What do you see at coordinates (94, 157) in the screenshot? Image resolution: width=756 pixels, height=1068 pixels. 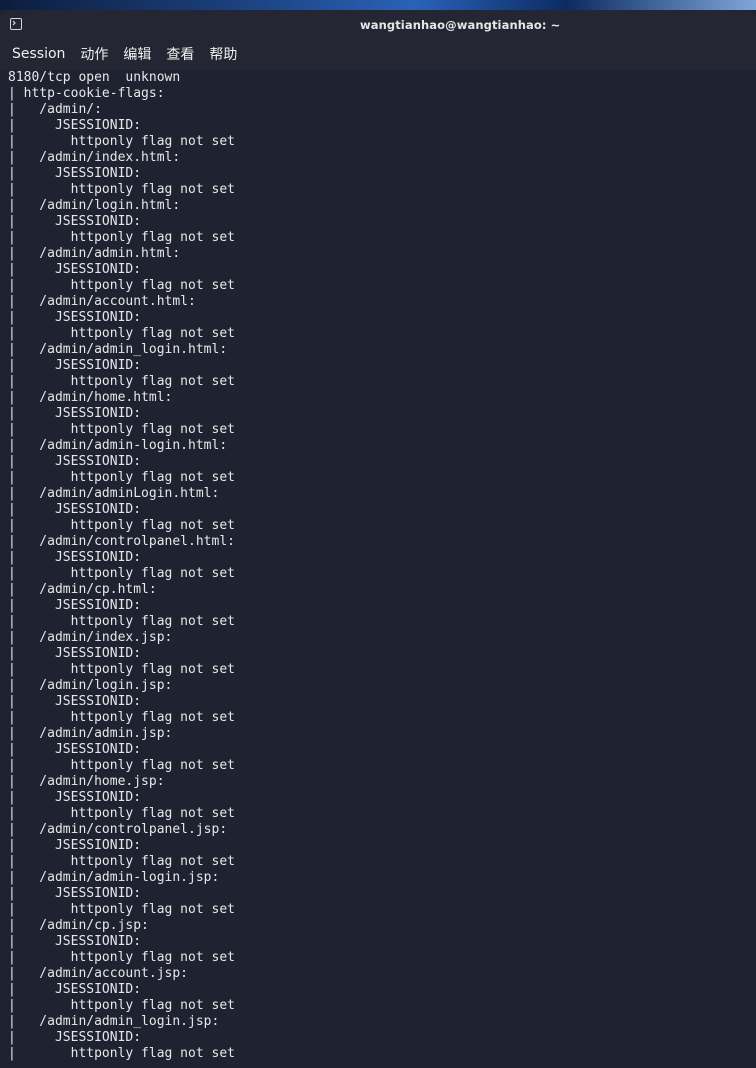 I see `terminal-line: | /admin/index.html:` at bounding box center [94, 157].